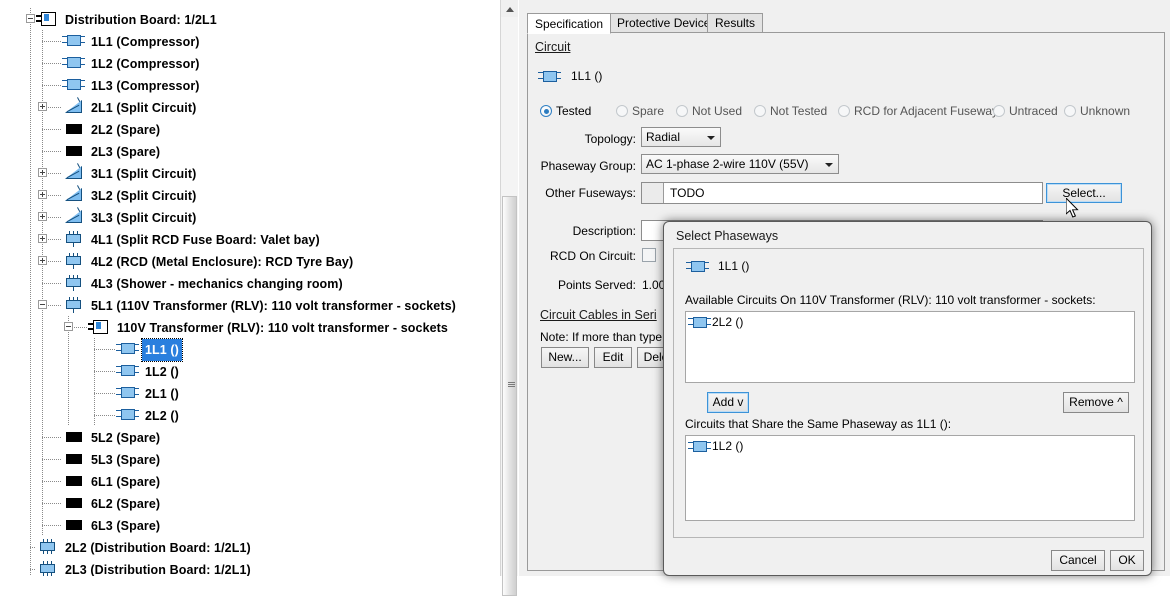  I want to click on tree-item-label: 6L1 (Spare), so click(126, 481).